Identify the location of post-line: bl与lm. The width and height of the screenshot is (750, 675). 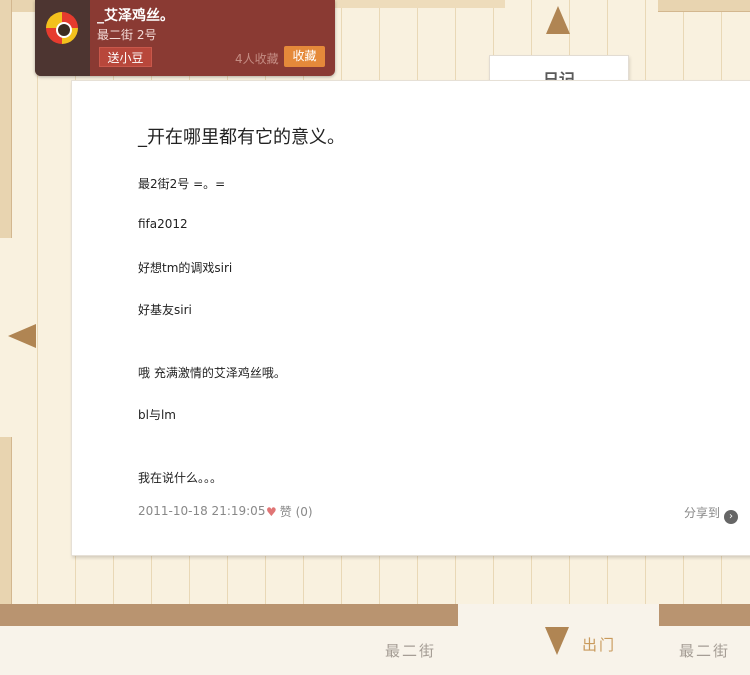
(157, 415).